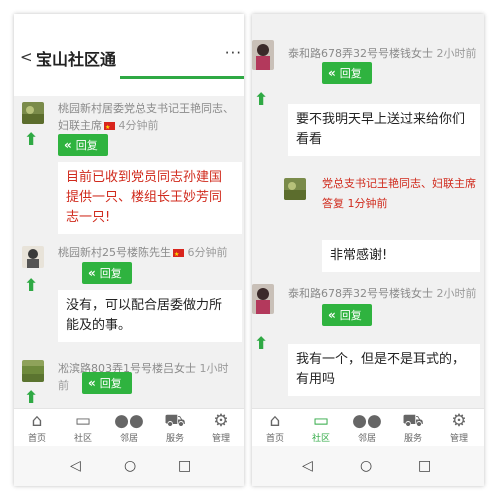 This screenshot has width=497, height=497. I want to click on header-accent-bar, so click(182, 77).